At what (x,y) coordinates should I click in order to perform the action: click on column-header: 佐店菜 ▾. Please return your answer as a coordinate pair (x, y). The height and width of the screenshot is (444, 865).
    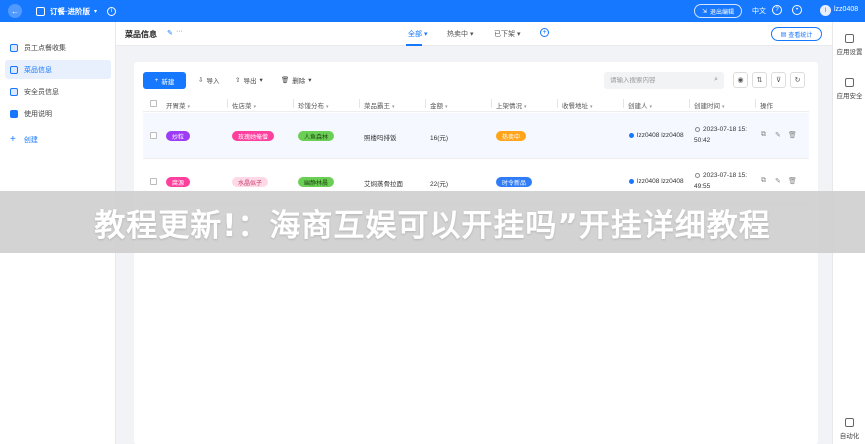
    Looking at the image, I should click on (244, 105).